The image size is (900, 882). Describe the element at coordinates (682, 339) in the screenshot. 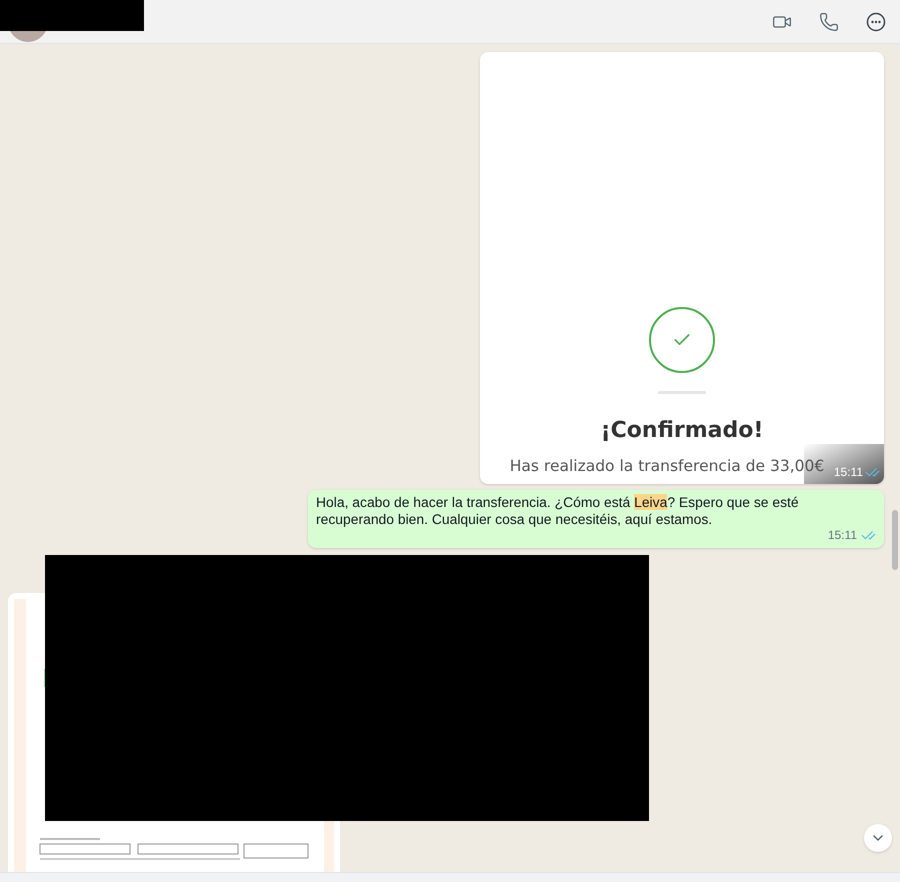

I see `success-check-icon` at that location.